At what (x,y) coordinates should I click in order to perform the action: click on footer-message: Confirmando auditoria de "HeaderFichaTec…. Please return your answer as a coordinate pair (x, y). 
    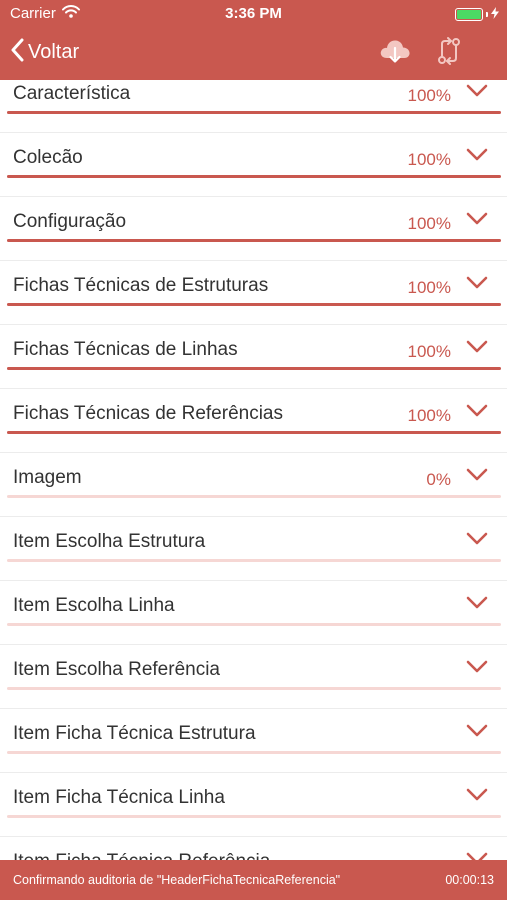
    Looking at the image, I should click on (177, 880).